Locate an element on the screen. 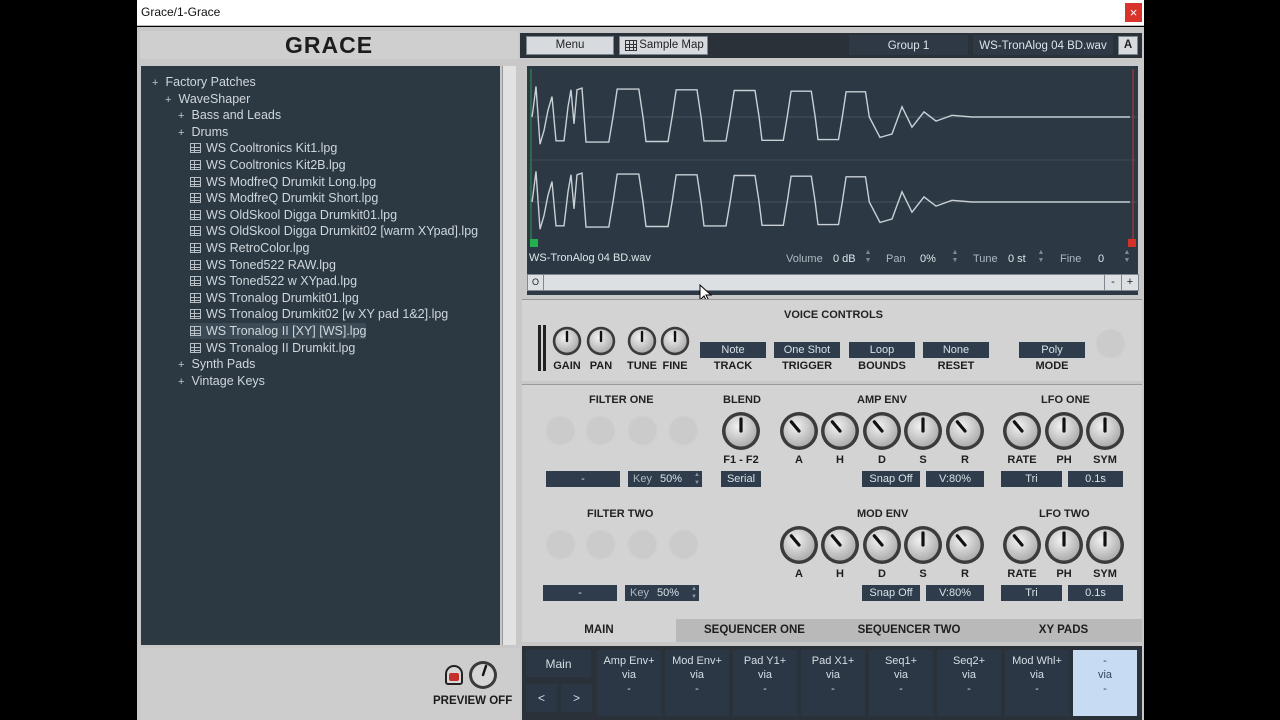 The width and height of the screenshot is (1280, 720). mod-slot: - via - is located at coordinates (1105, 683).